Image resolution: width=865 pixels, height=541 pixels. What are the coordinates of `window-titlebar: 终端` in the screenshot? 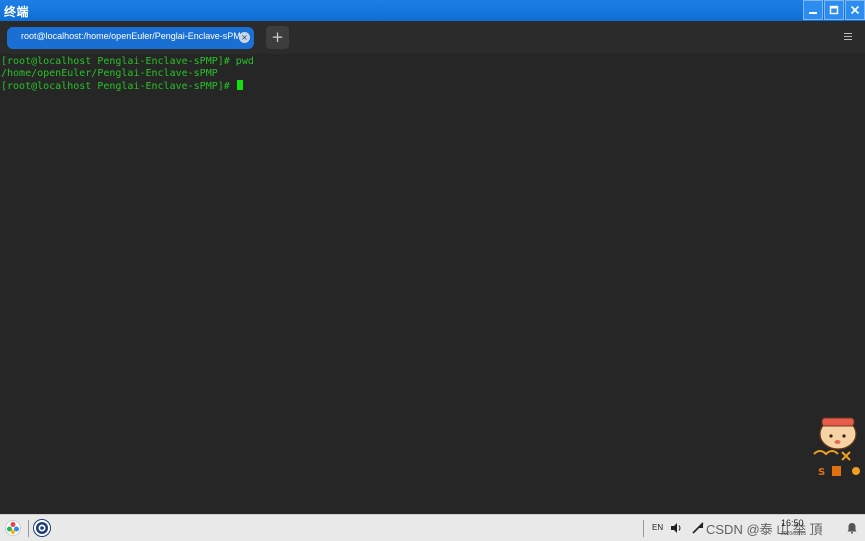 It's located at (432, 10).